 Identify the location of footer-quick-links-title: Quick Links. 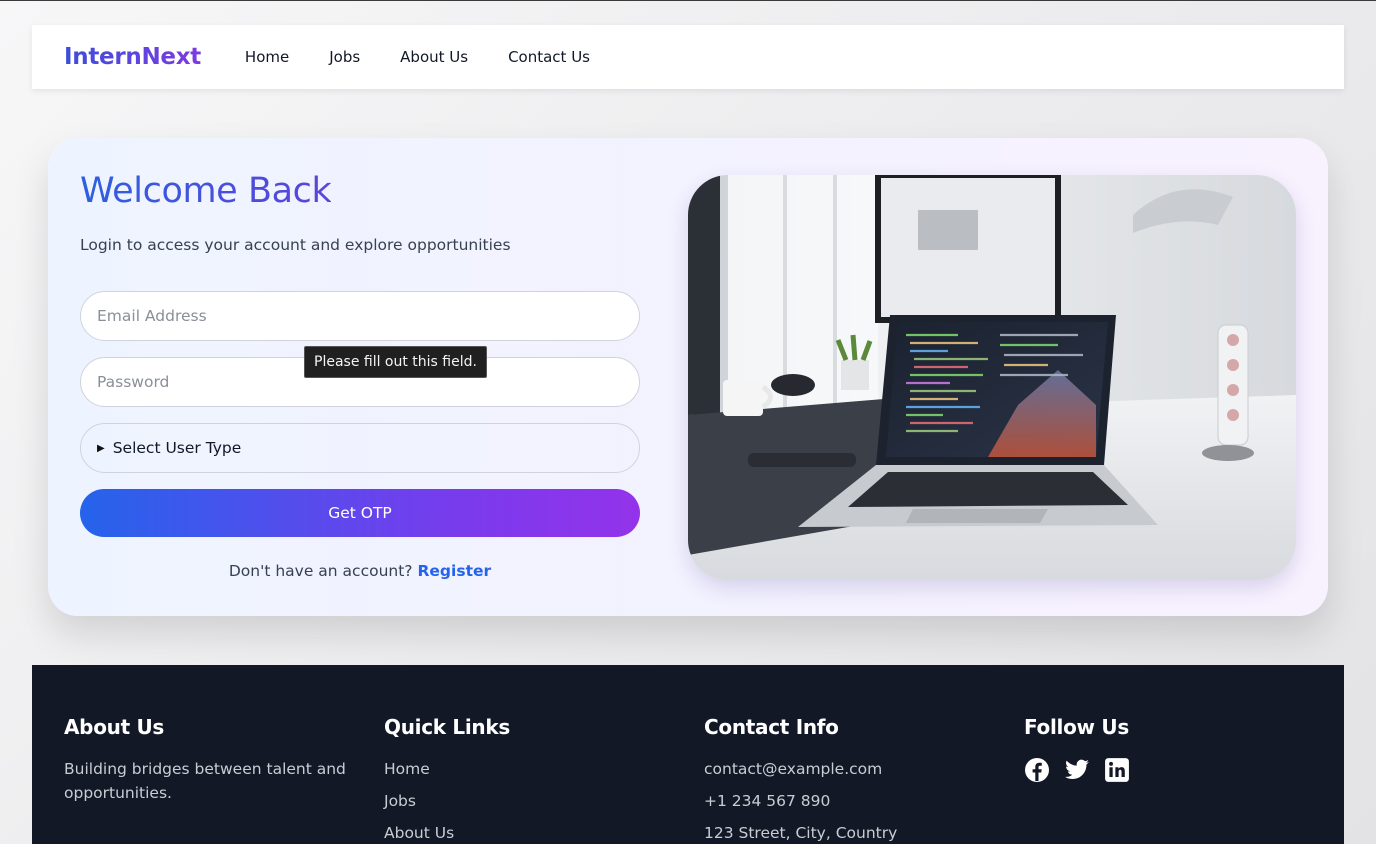
(447, 727).